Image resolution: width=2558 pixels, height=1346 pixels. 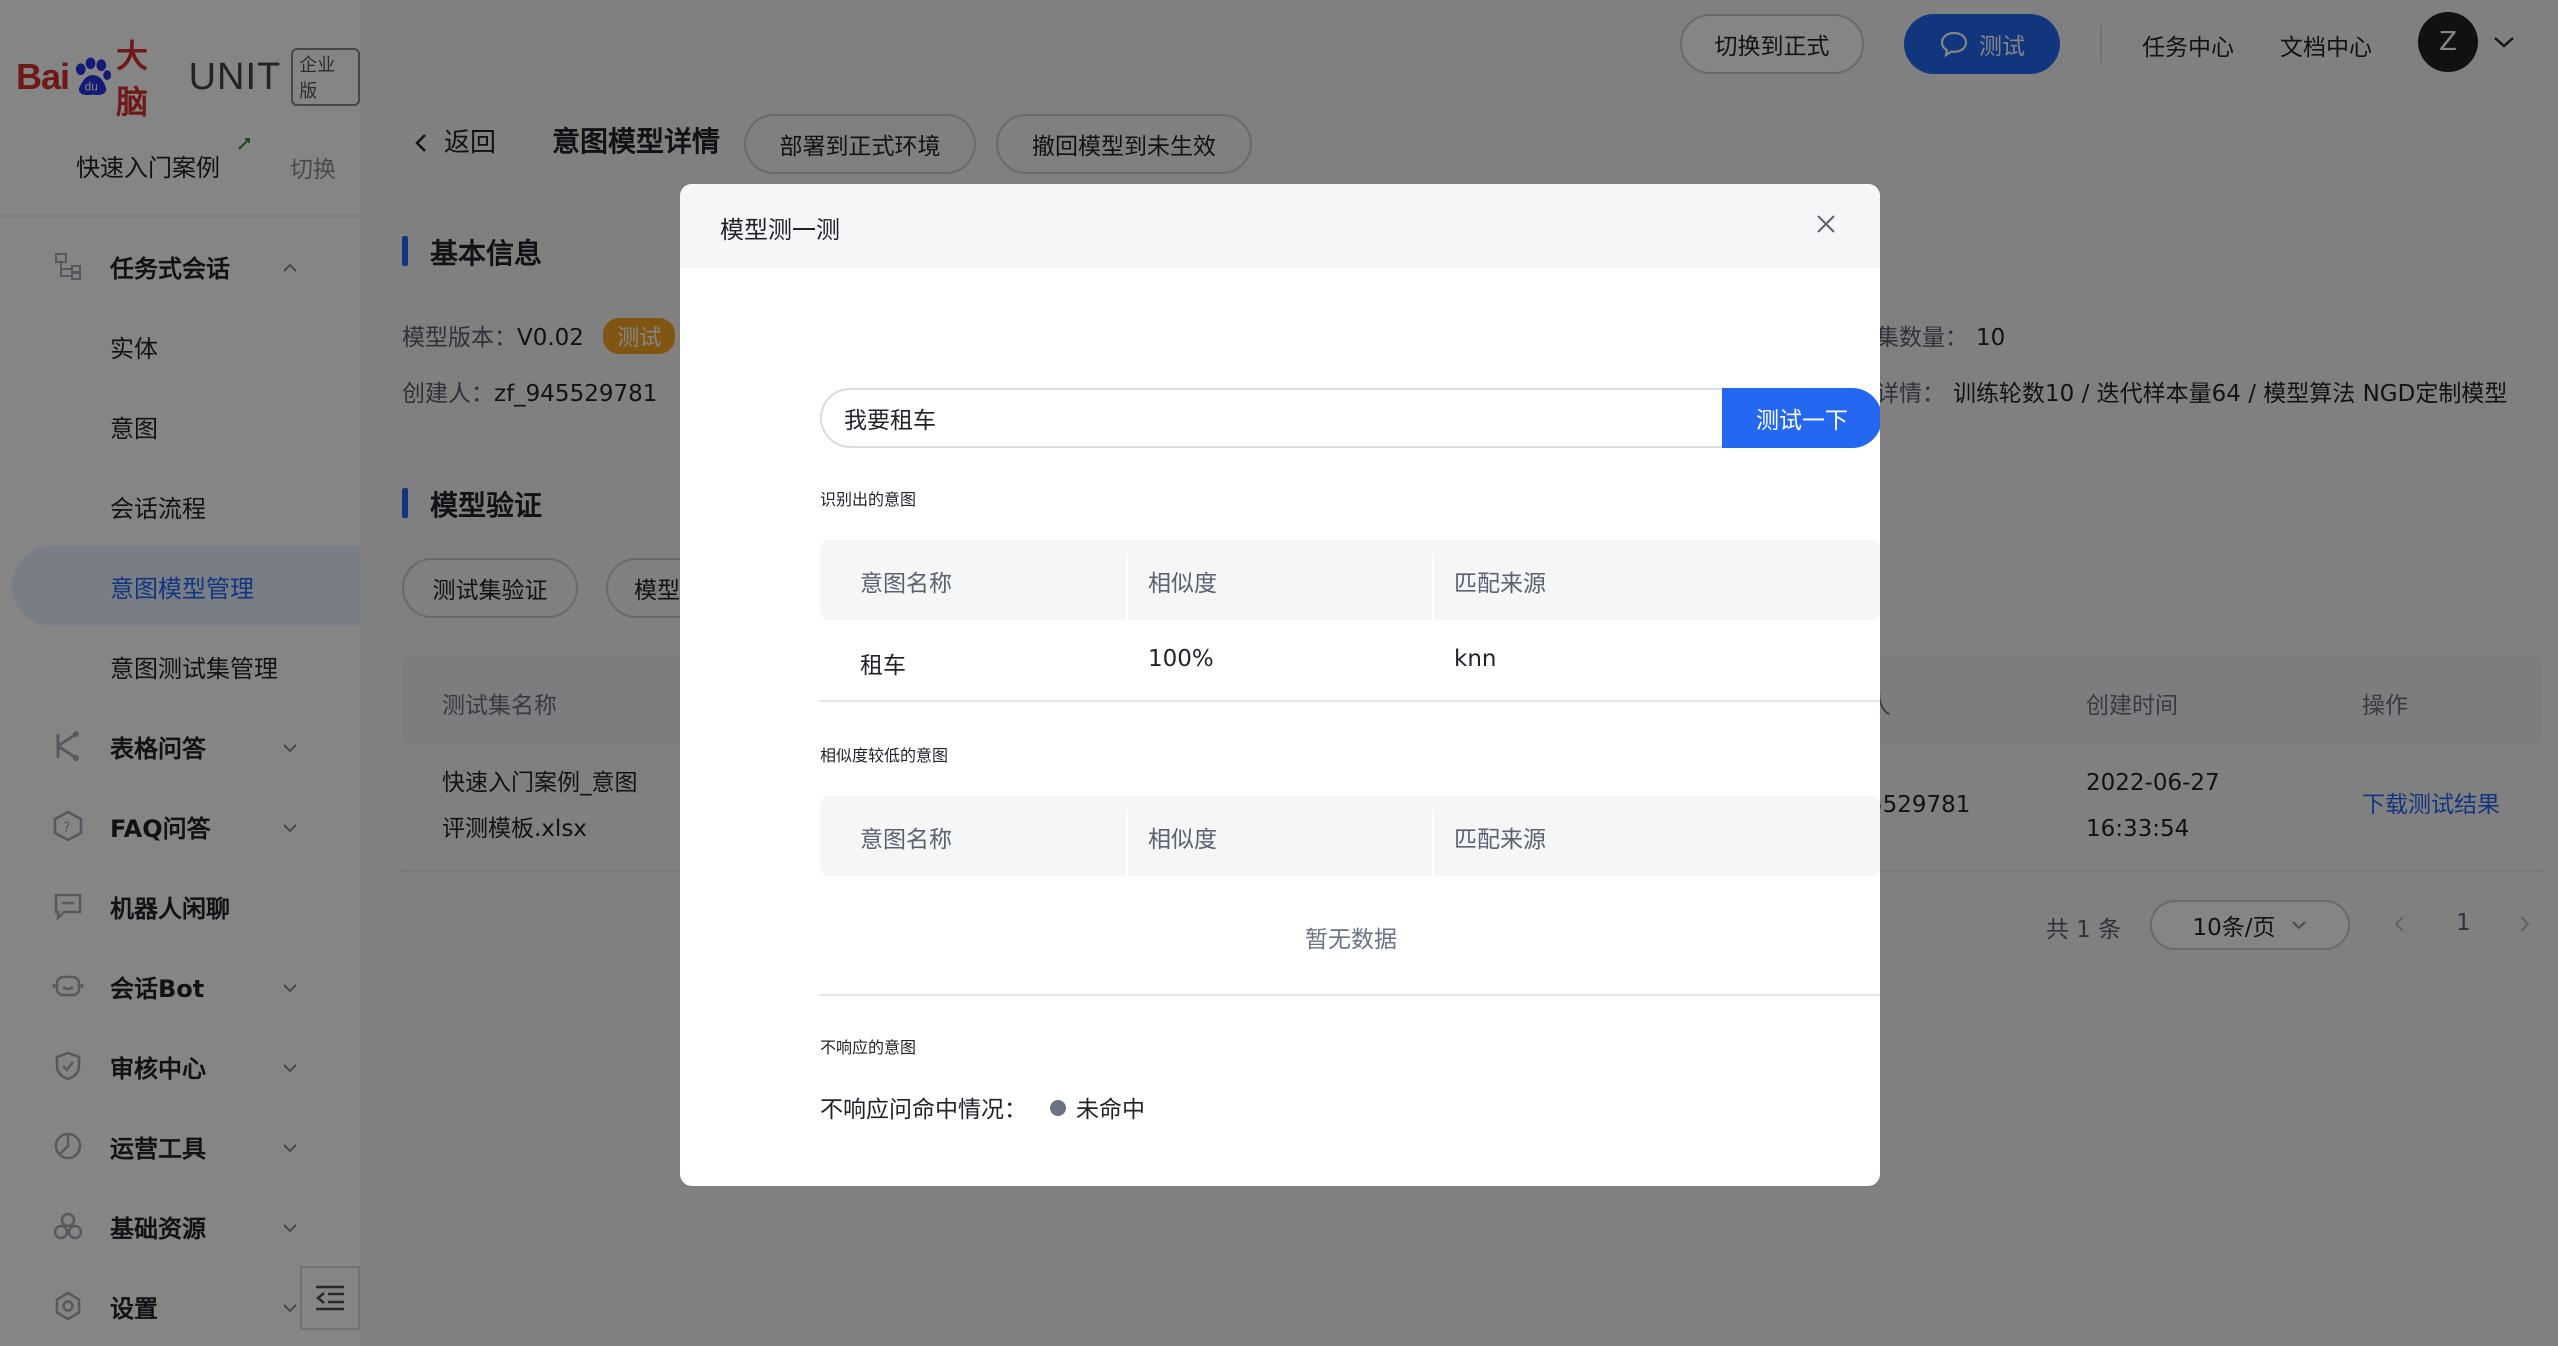 What do you see at coordinates (1801, 418) in the screenshot?
I see `run-test-button: 测试一下` at bounding box center [1801, 418].